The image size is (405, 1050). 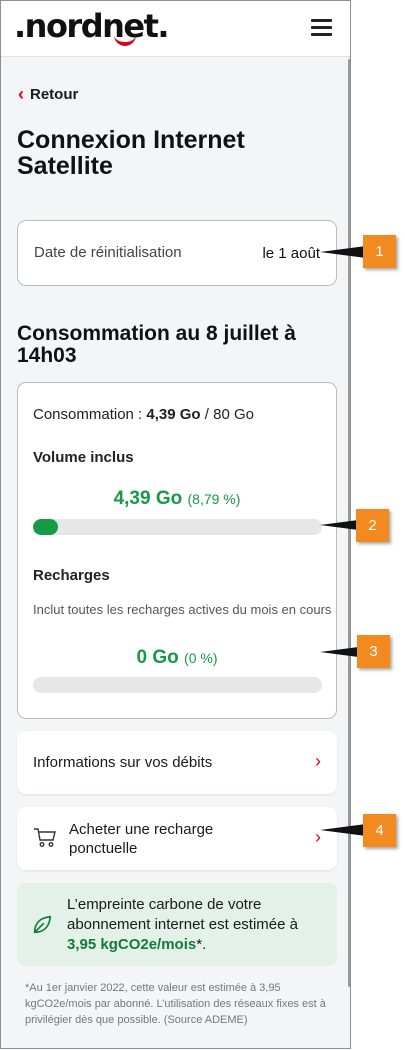 I want to click on included-progress-fill, so click(x=46, y=527).